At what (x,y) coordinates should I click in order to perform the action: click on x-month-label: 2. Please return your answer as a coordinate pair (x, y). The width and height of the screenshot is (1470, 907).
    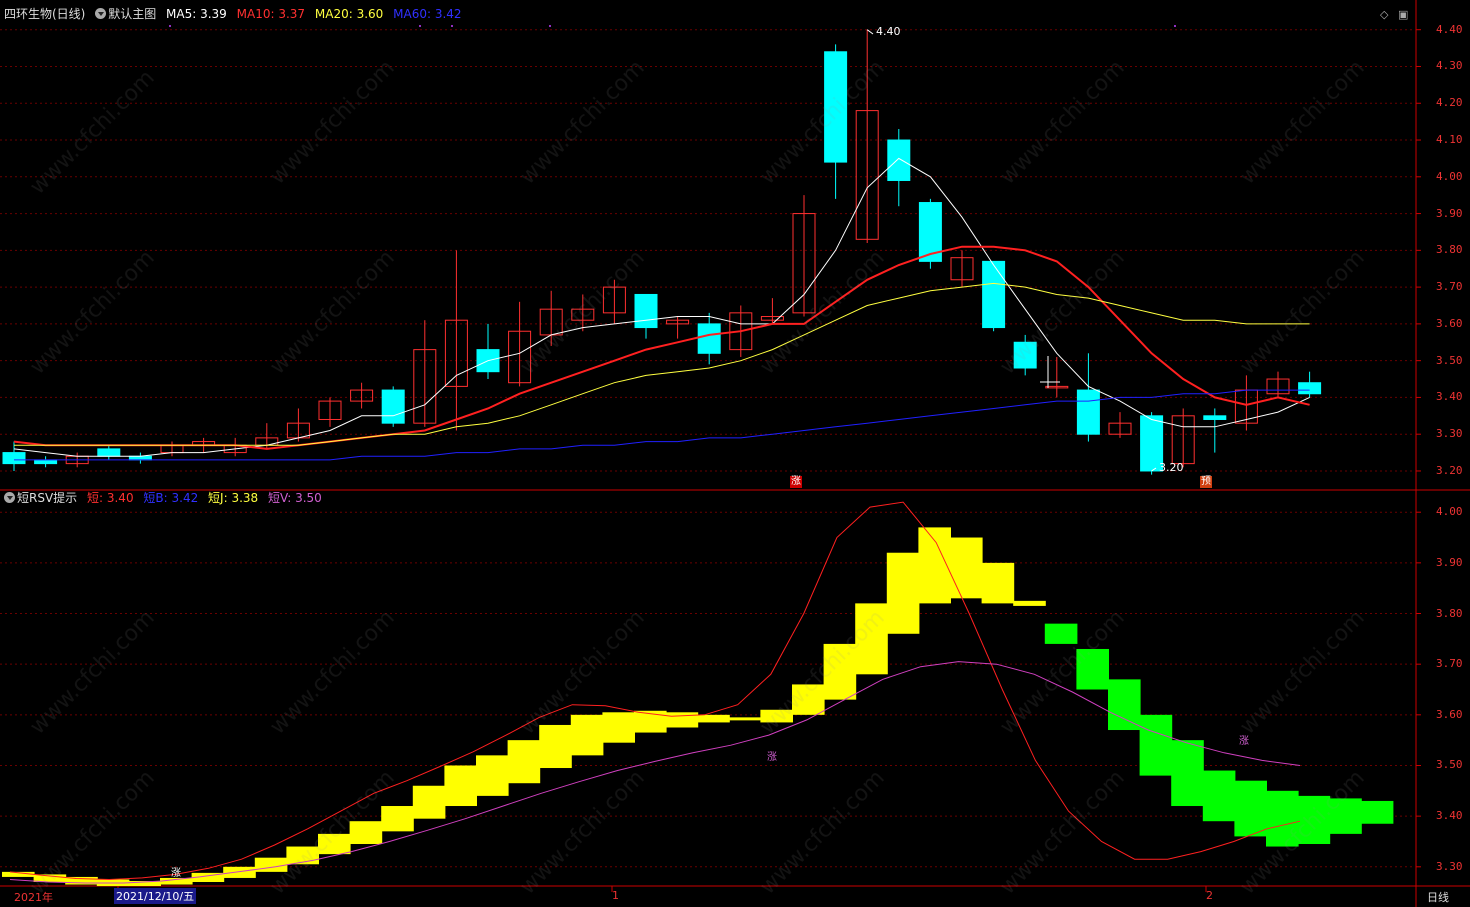
    Looking at the image, I should click on (1209, 895).